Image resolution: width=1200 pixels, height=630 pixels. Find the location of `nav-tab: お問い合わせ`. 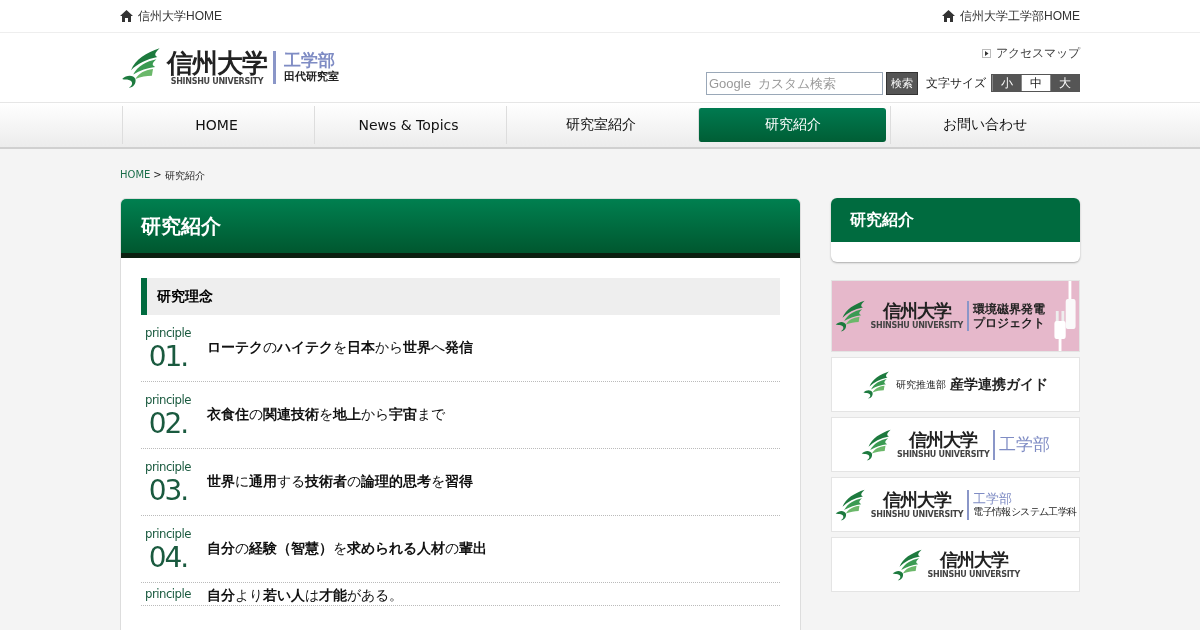

nav-tab: お問い合わせ is located at coordinates (984, 125).